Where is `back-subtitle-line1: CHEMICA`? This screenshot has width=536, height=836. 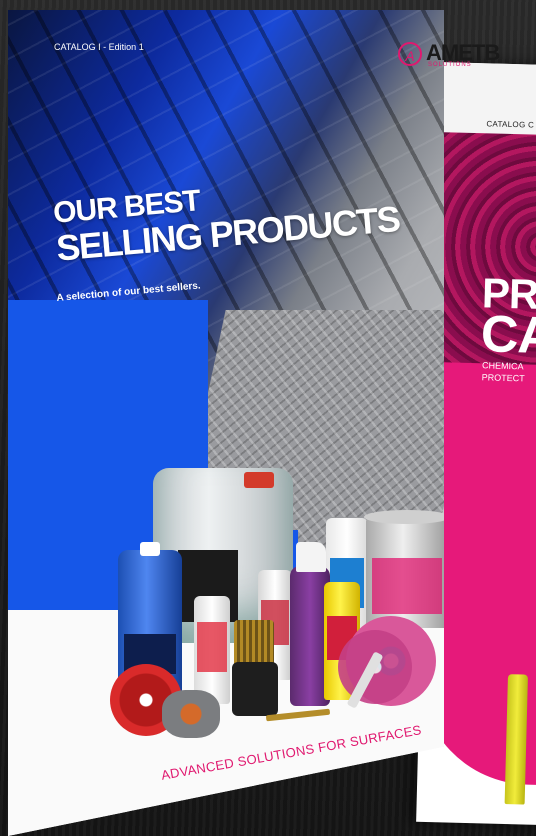
back-subtitle-line1: CHEMICA is located at coordinates (502, 366).